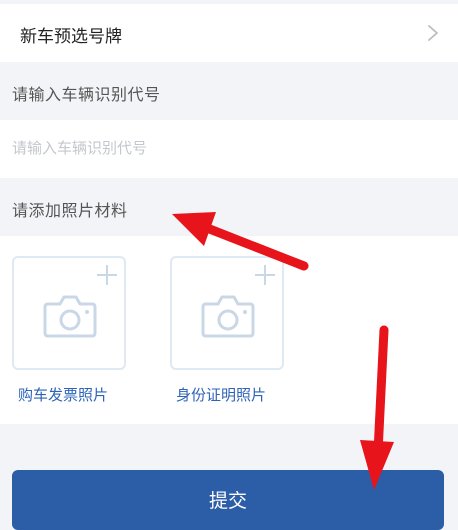 Image resolution: width=458 pixels, height=530 pixels. I want to click on vin-input-row, so click(229, 149).